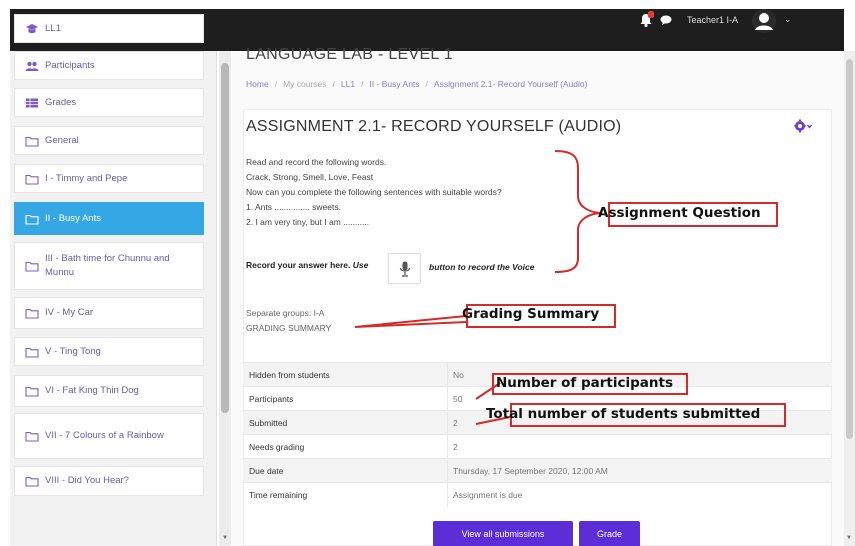 The width and height of the screenshot is (855, 546). Describe the element at coordinates (623, 414) in the screenshot. I see `submitted-label: Total number of students submitted` at that location.